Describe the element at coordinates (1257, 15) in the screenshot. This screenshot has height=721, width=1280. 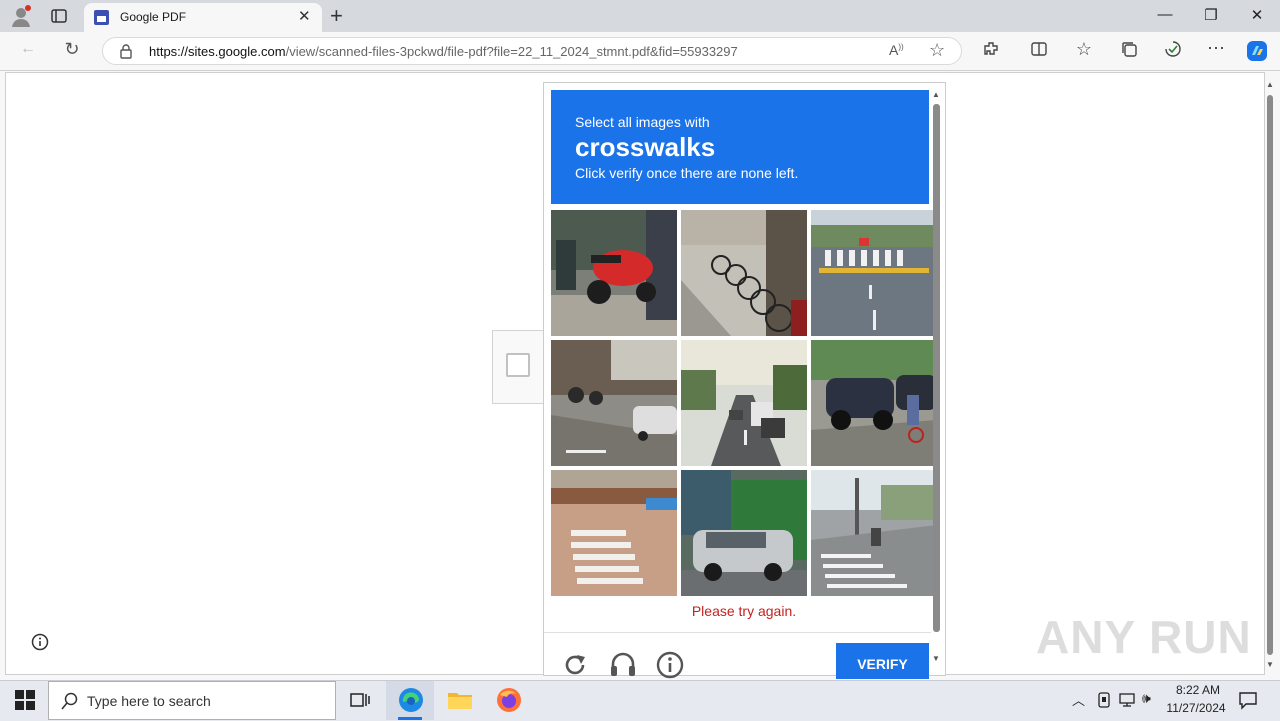
I see `close-window-icon: ✕` at that location.